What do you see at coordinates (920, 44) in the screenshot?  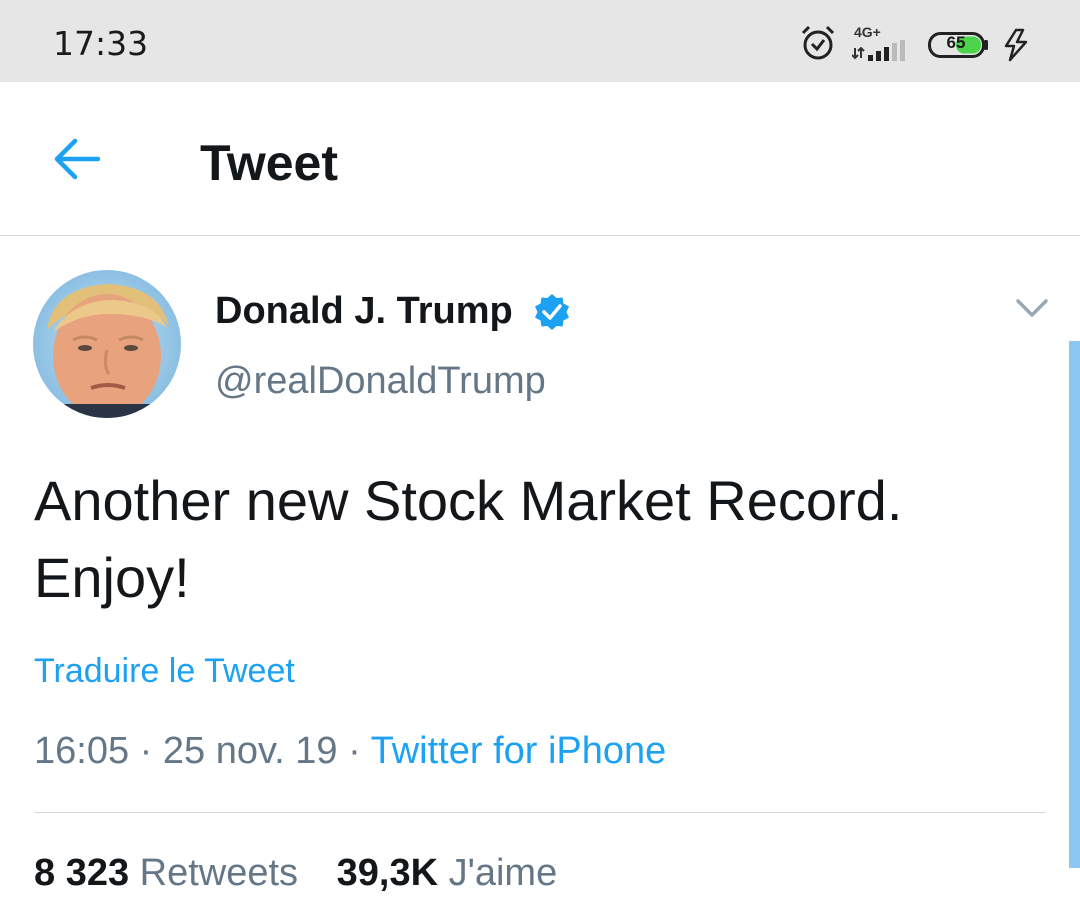 I see `status-icons: 4G+ 65` at bounding box center [920, 44].